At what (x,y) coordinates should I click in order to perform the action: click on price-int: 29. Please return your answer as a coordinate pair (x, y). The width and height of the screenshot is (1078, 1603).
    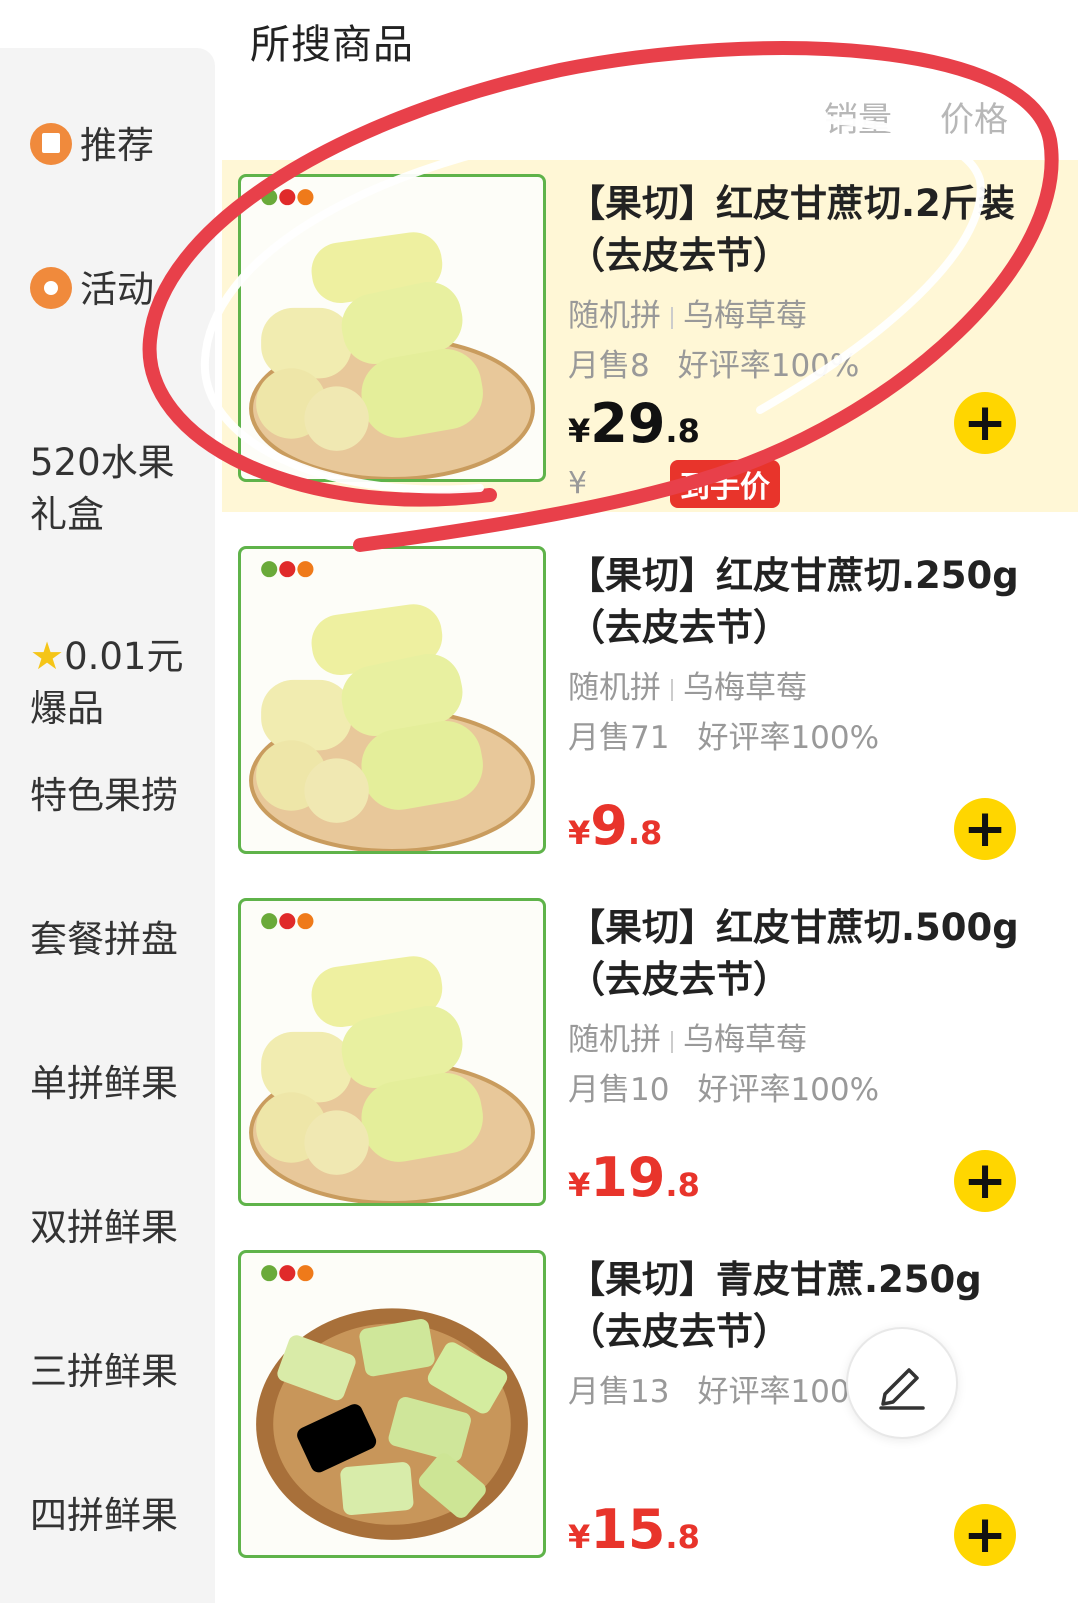
    Looking at the image, I should click on (628, 423).